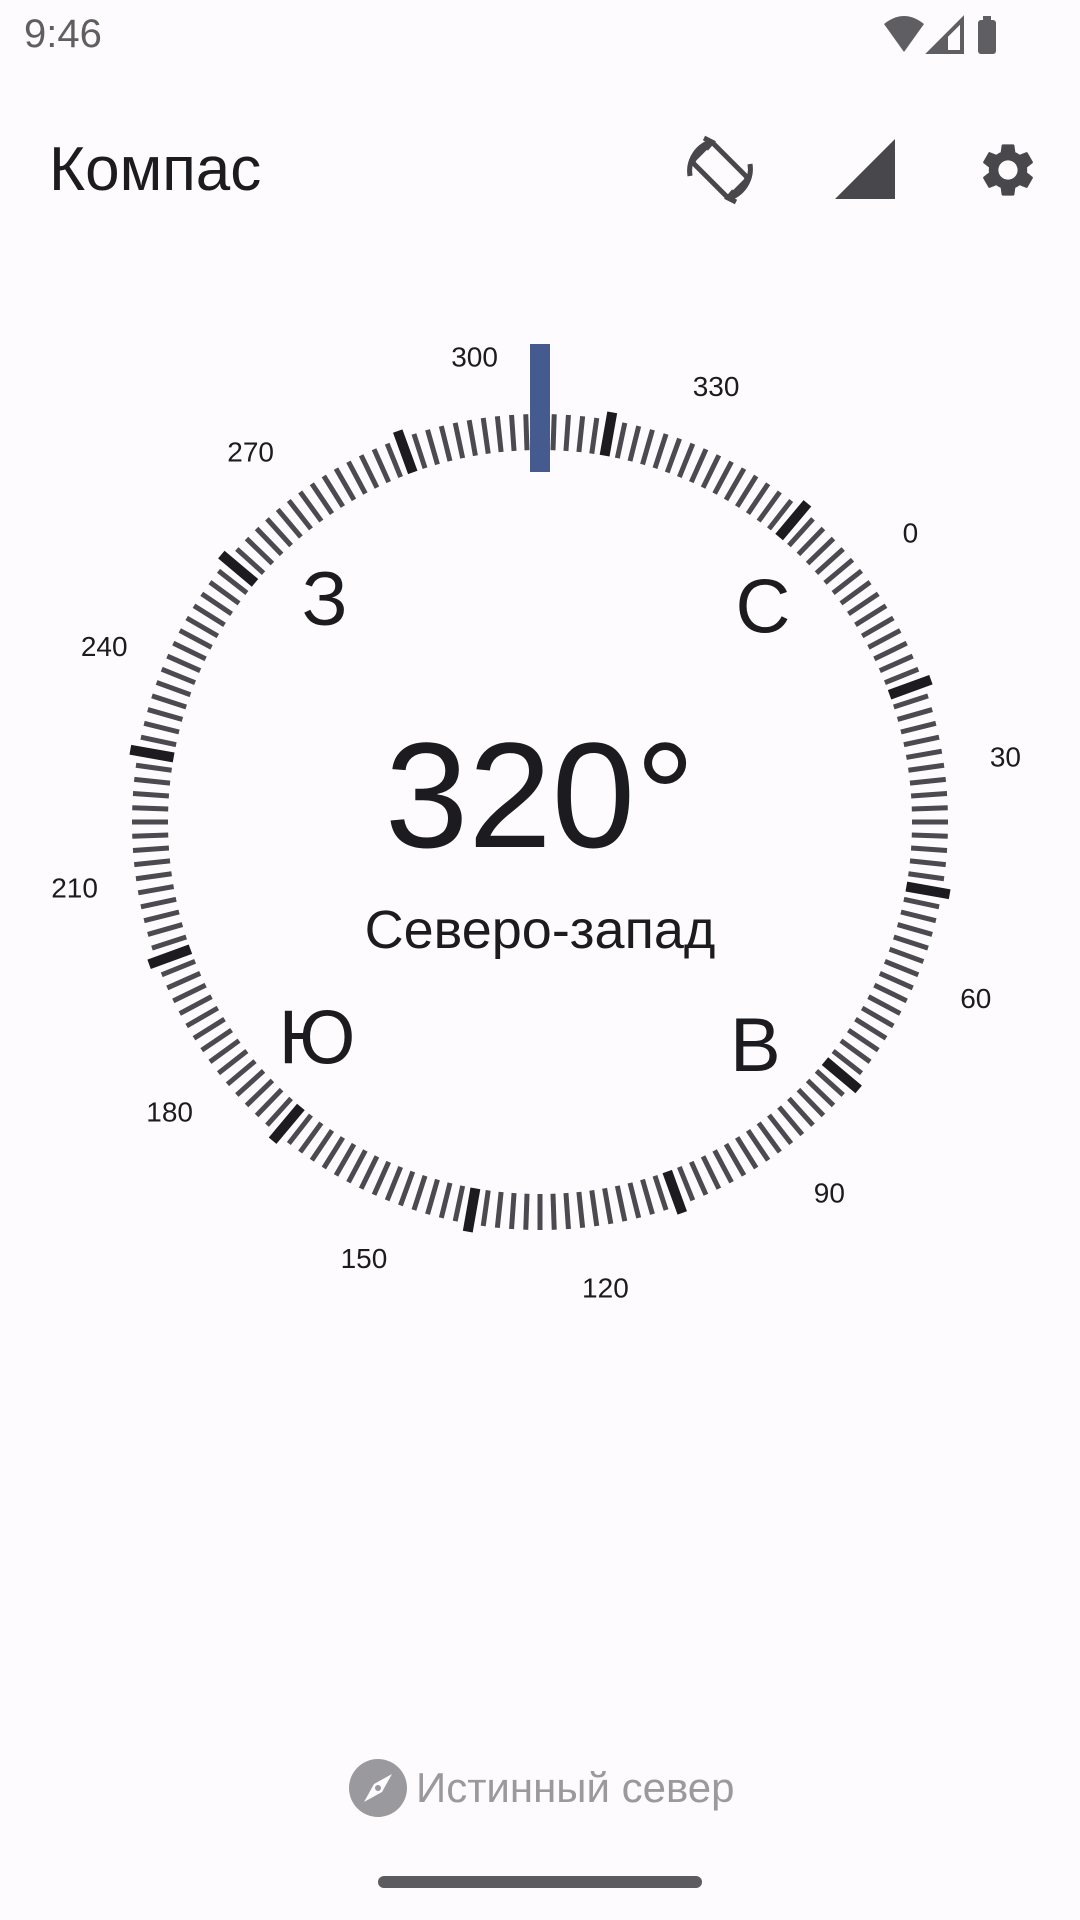 This screenshot has width=1080, height=1920. I want to click on dial-label-210: 210, so click(74, 887).